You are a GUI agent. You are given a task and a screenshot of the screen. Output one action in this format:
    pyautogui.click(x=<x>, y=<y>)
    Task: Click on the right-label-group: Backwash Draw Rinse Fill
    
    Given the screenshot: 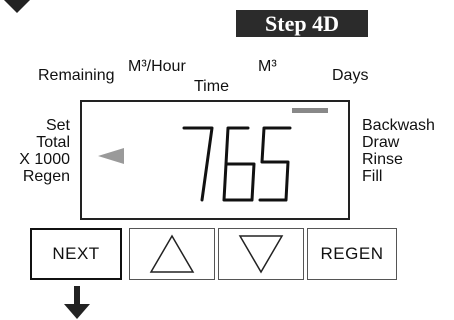 What is the action you would take?
    pyautogui.click(x=398, y=151)
    